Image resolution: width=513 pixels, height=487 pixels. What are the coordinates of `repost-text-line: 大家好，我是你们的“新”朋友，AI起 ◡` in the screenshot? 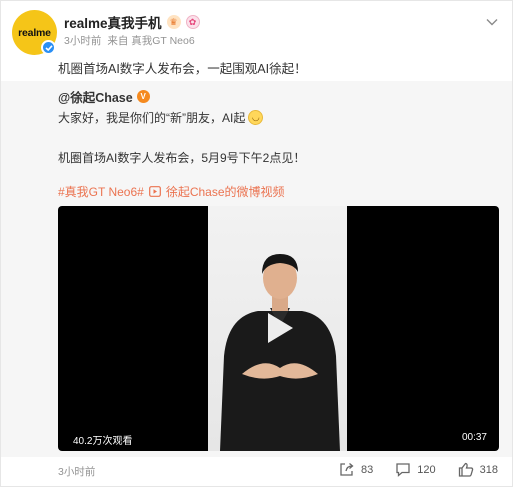 It's located at (161, 117).